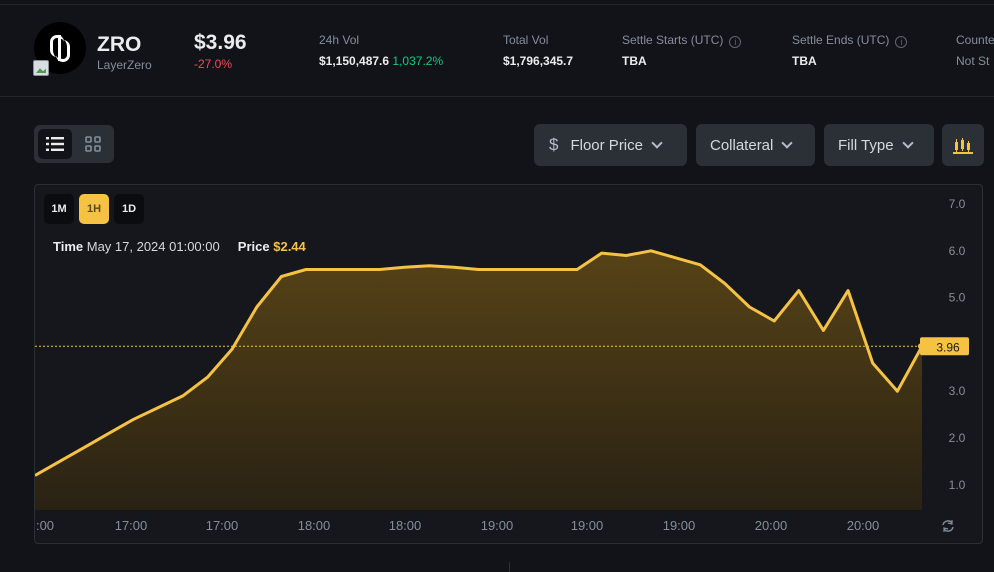 Image resolution: width=994 pixels, height=572 pixels. Describe the element at coordinates (213, 64) in the screenshot. I see `price-change: -27.0%` at that location.